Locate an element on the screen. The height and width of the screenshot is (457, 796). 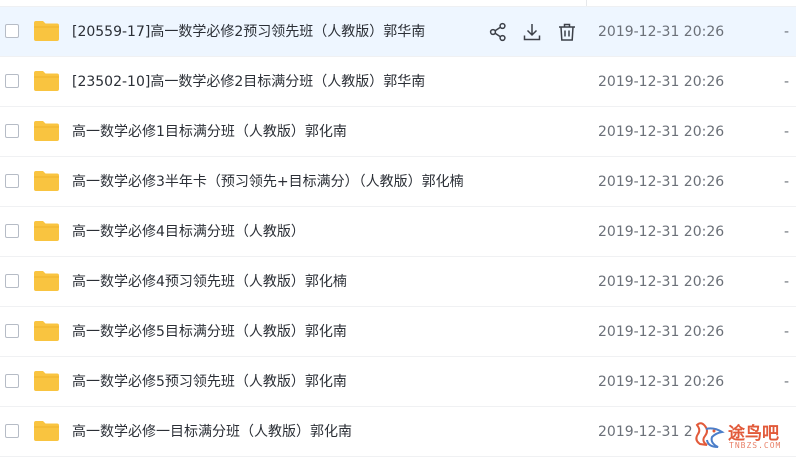
file-name: 高一数学必修1目标满分班（人教版）郭化南 is located at coordinates (209, 132).